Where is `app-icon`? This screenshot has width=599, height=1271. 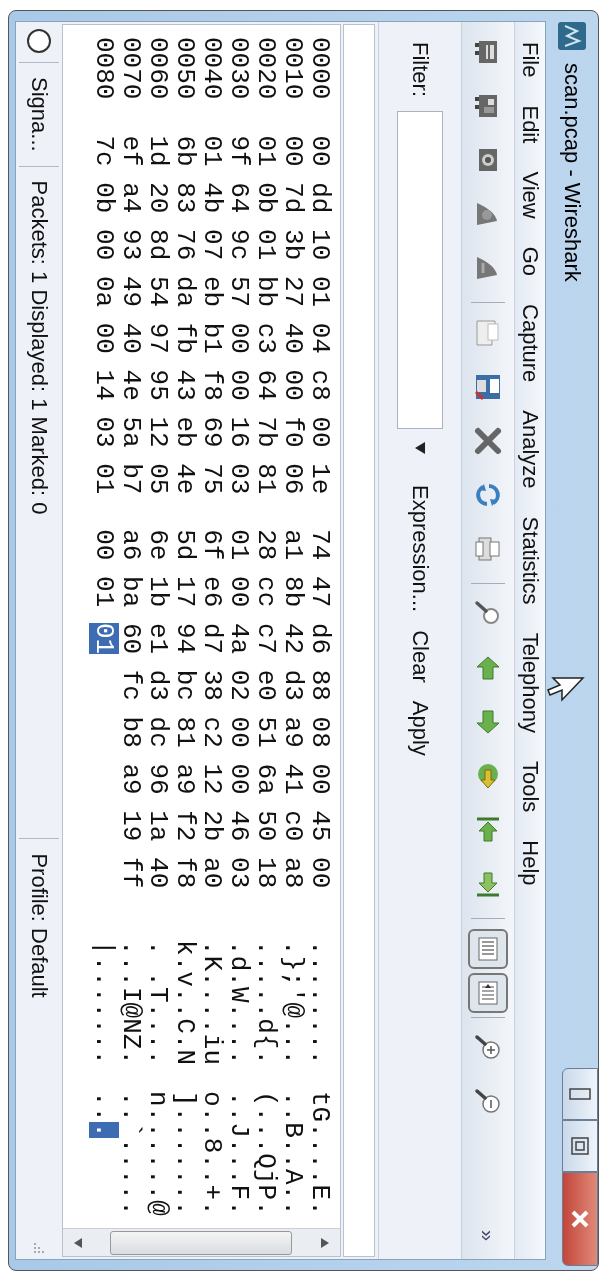 app-icon is located at coordinates (572, 36).